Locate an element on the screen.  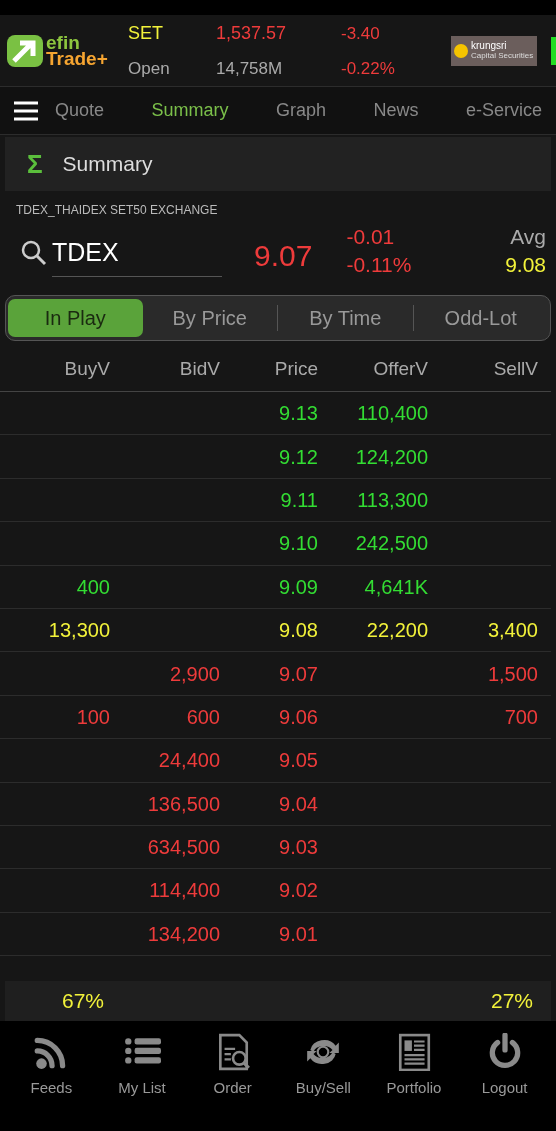
table-cell-text: 9.08 is located at coordinates (298, 631).